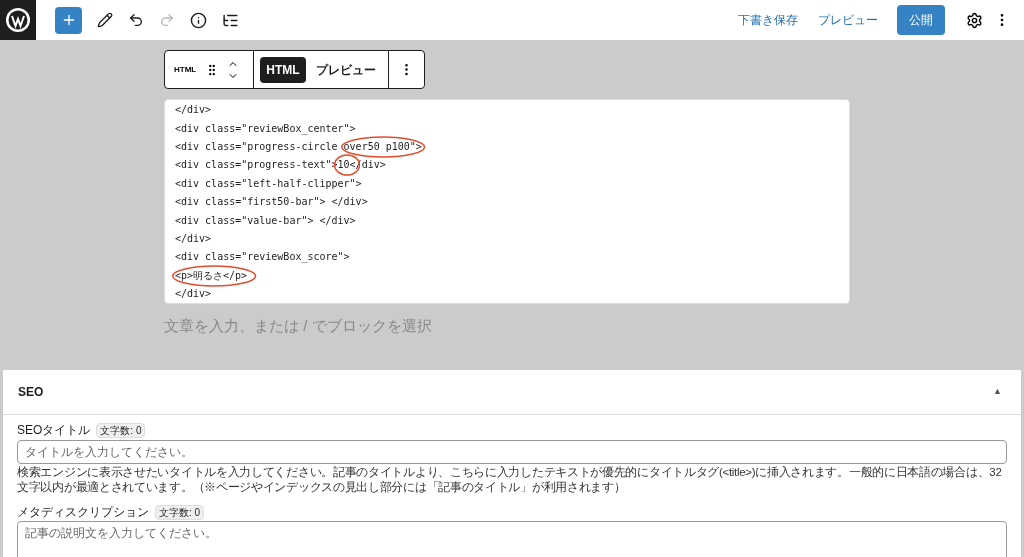  I want to click on wordpress-logo, so click(18, 20).